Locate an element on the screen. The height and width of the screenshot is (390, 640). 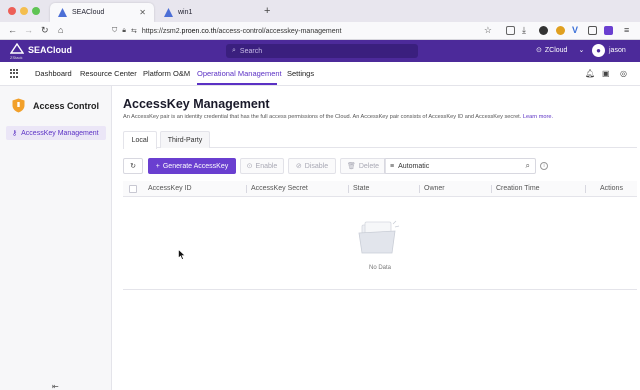
close-tab-icon: ✕ is located at coordinates (142, 12).